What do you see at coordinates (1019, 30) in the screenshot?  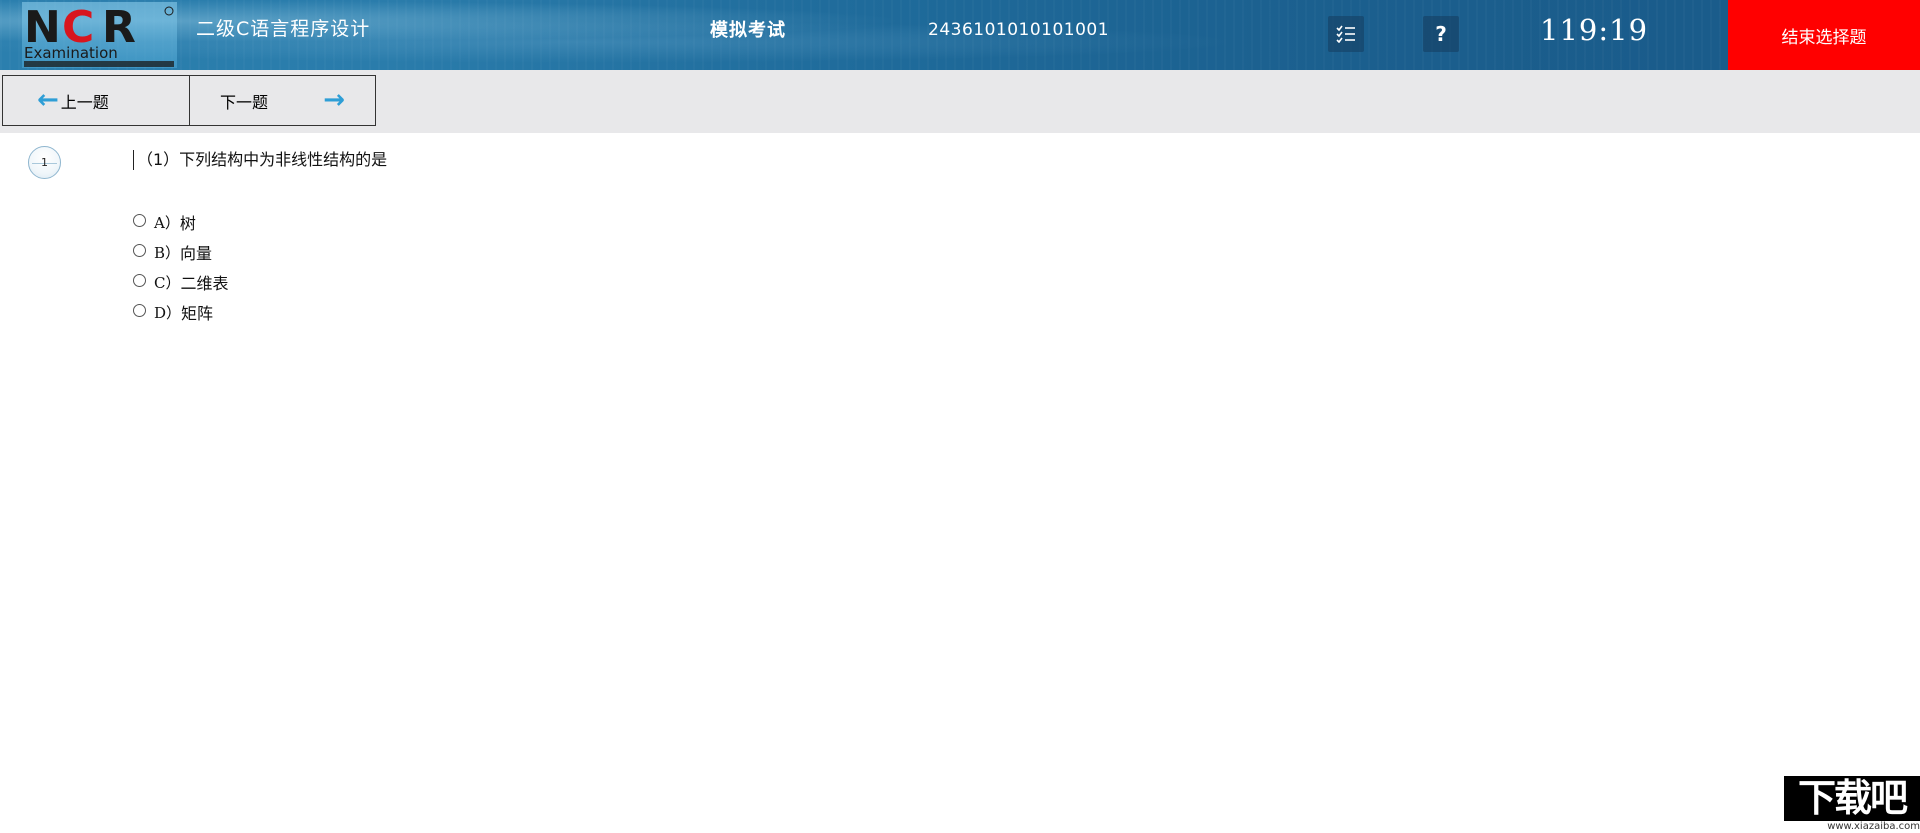 I see `exam-id: 2436101010101001` at bounding box center [1019, 30].